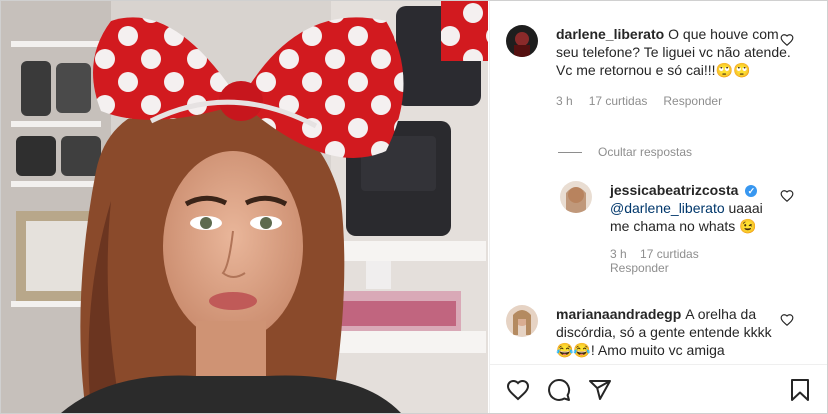 The height and width of the screenshot is (414, 828). Describe the element at coordinates (559, 390) in the screenshot. I see `comment-icon` at that location.